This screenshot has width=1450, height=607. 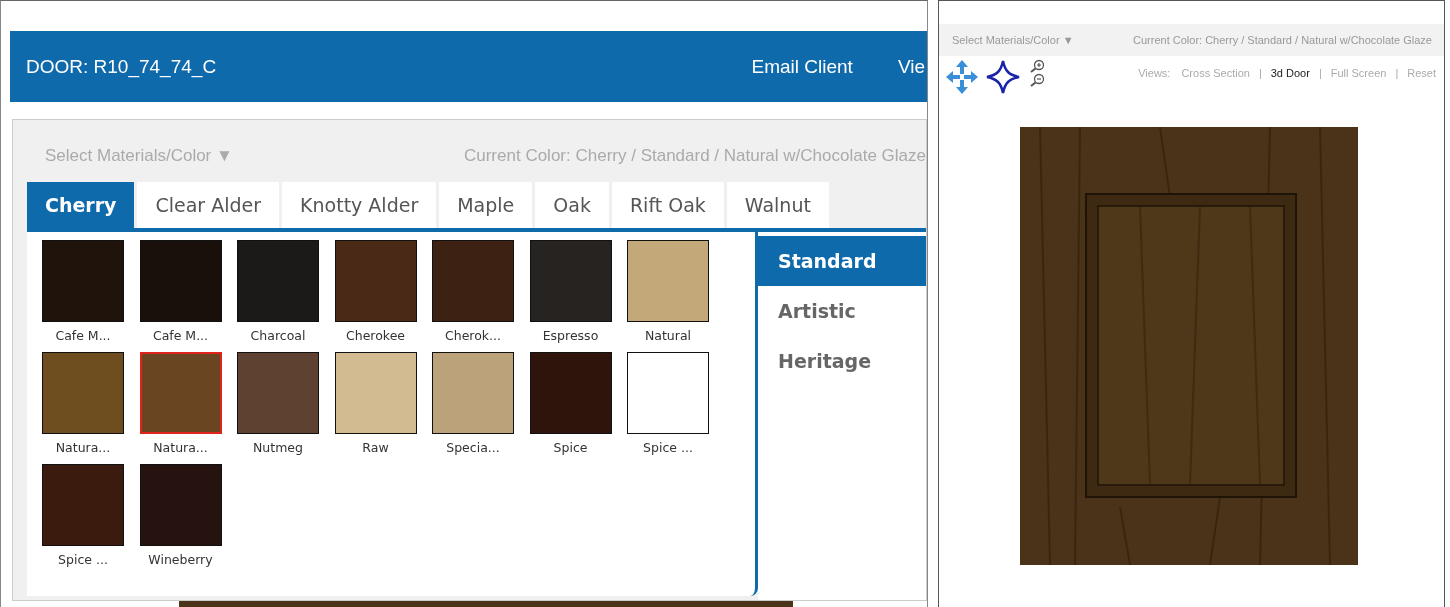 What do you see at coordinates (570, 448) in the screenshot?
I see `swatch-label: Spice` at bounding box center [570, 448].